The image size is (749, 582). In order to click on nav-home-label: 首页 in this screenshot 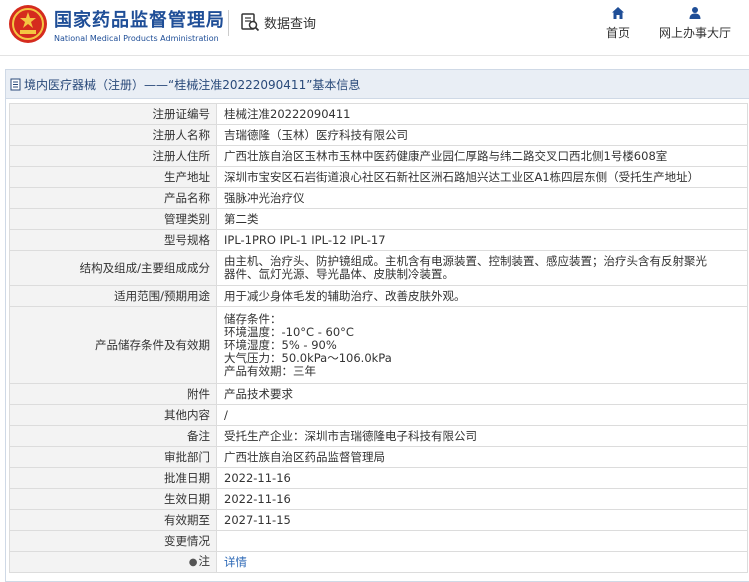, I will do `click(617, 33)`.